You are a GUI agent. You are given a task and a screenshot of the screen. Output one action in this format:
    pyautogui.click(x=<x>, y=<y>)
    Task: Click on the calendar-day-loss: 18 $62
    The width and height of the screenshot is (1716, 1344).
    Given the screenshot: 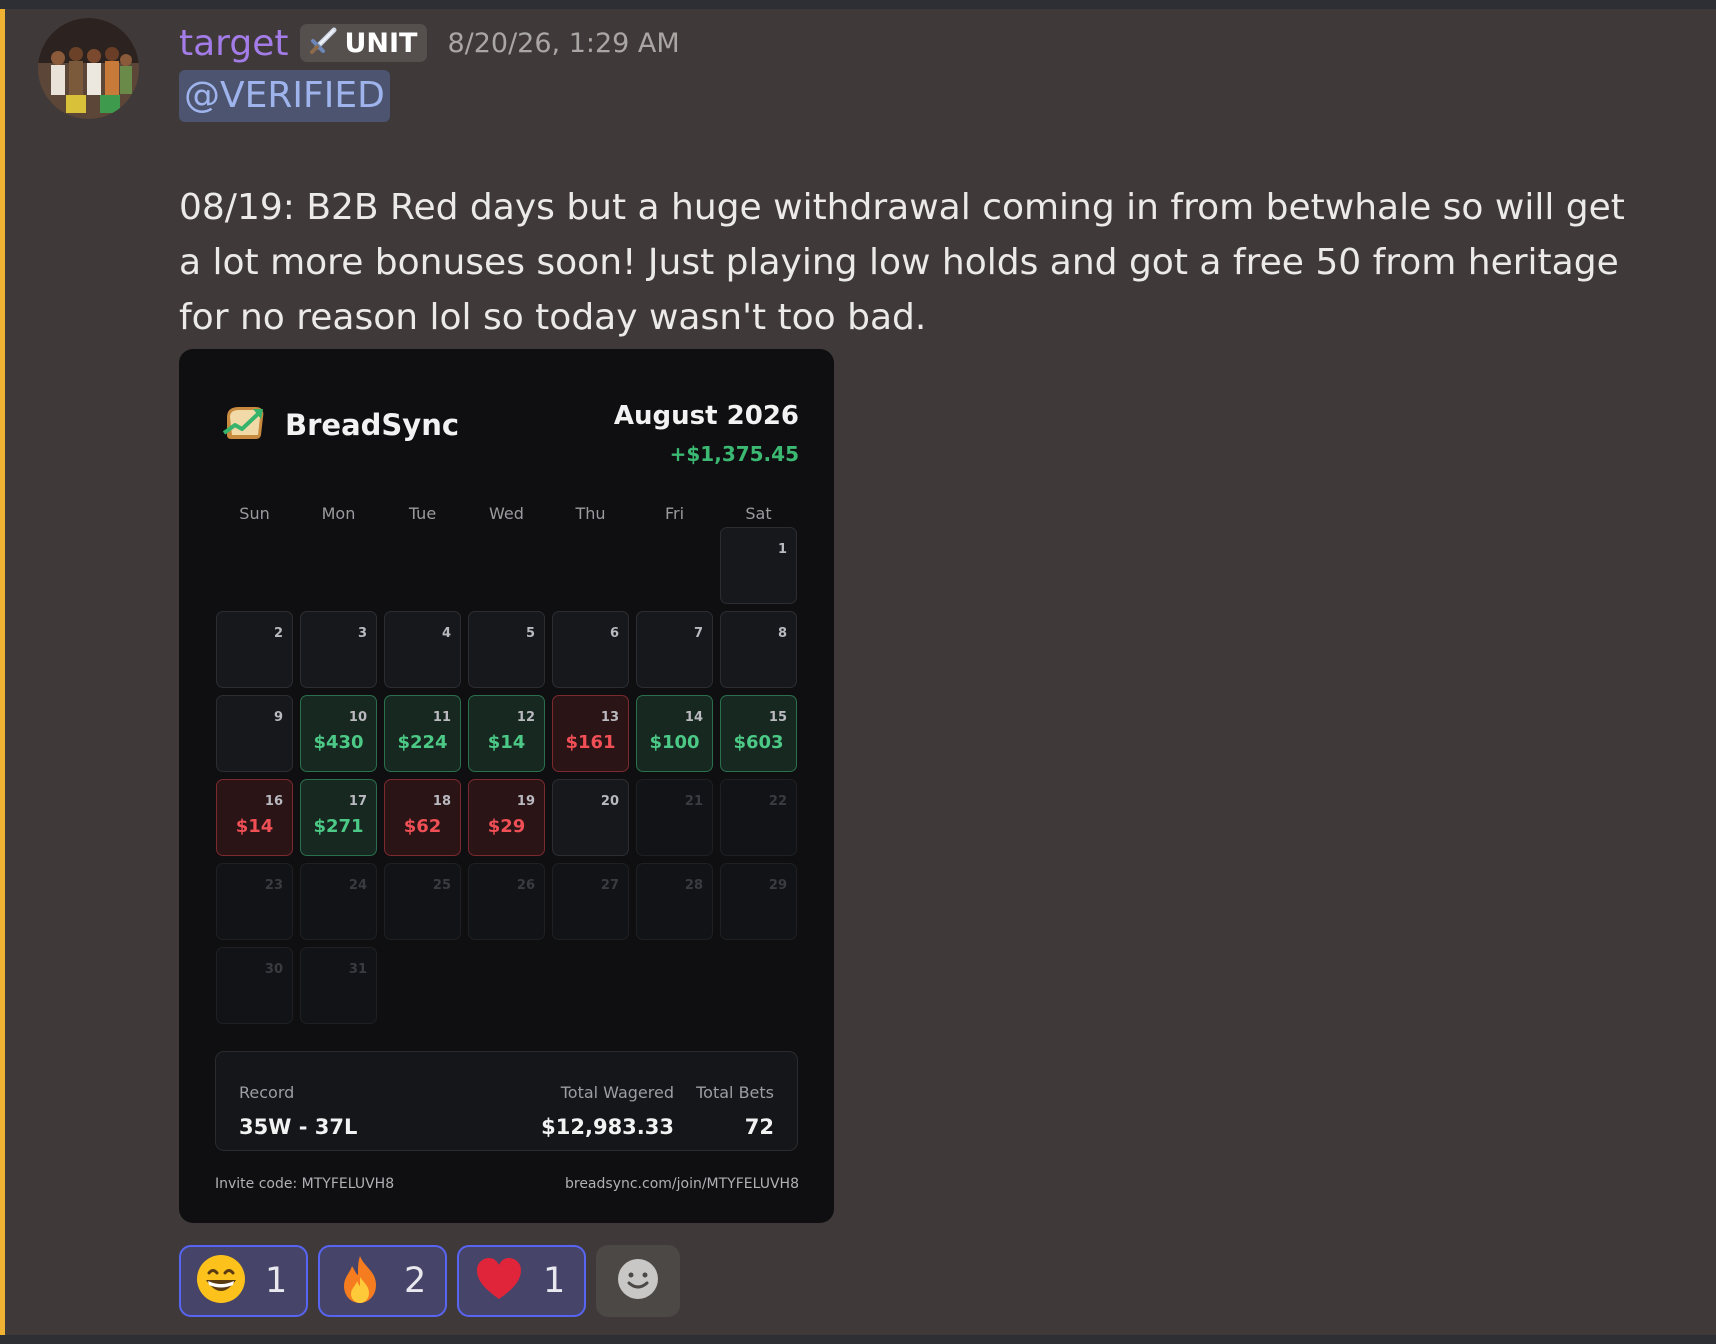 What is the action you would take?
    pyautogui.click(x=422, y=817)
    